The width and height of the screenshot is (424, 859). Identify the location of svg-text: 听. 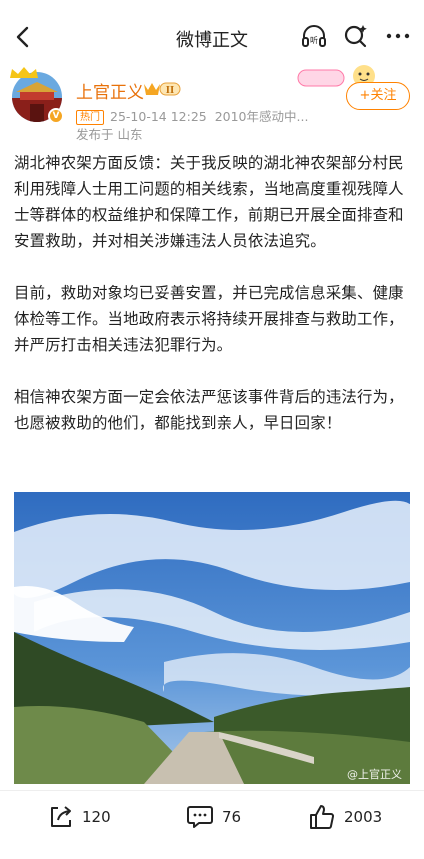
(314, 40).